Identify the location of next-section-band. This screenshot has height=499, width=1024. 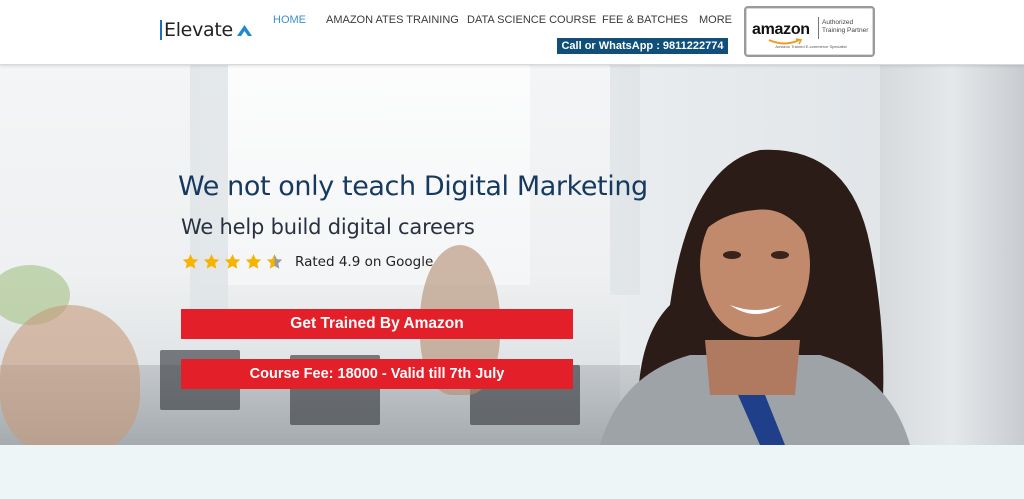
(512, 472).